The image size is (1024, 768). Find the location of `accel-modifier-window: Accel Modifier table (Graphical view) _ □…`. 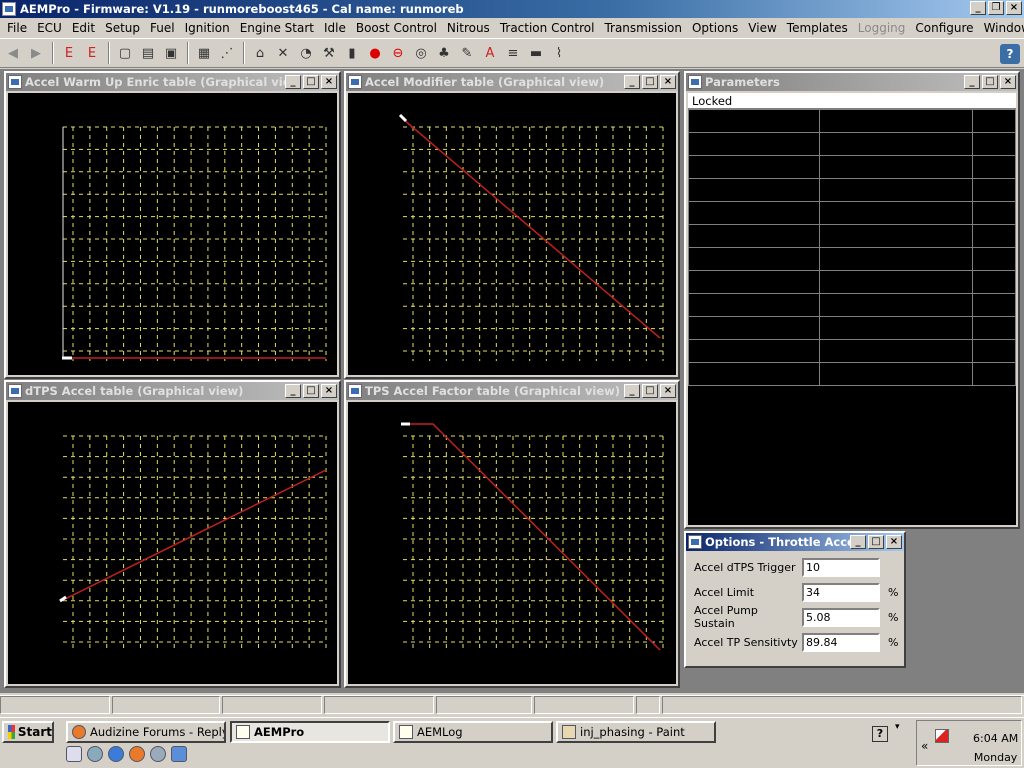

accel-modifier-window: Accel Modifier table (Graphical view) _ □… is located at coordinates (512, 225).